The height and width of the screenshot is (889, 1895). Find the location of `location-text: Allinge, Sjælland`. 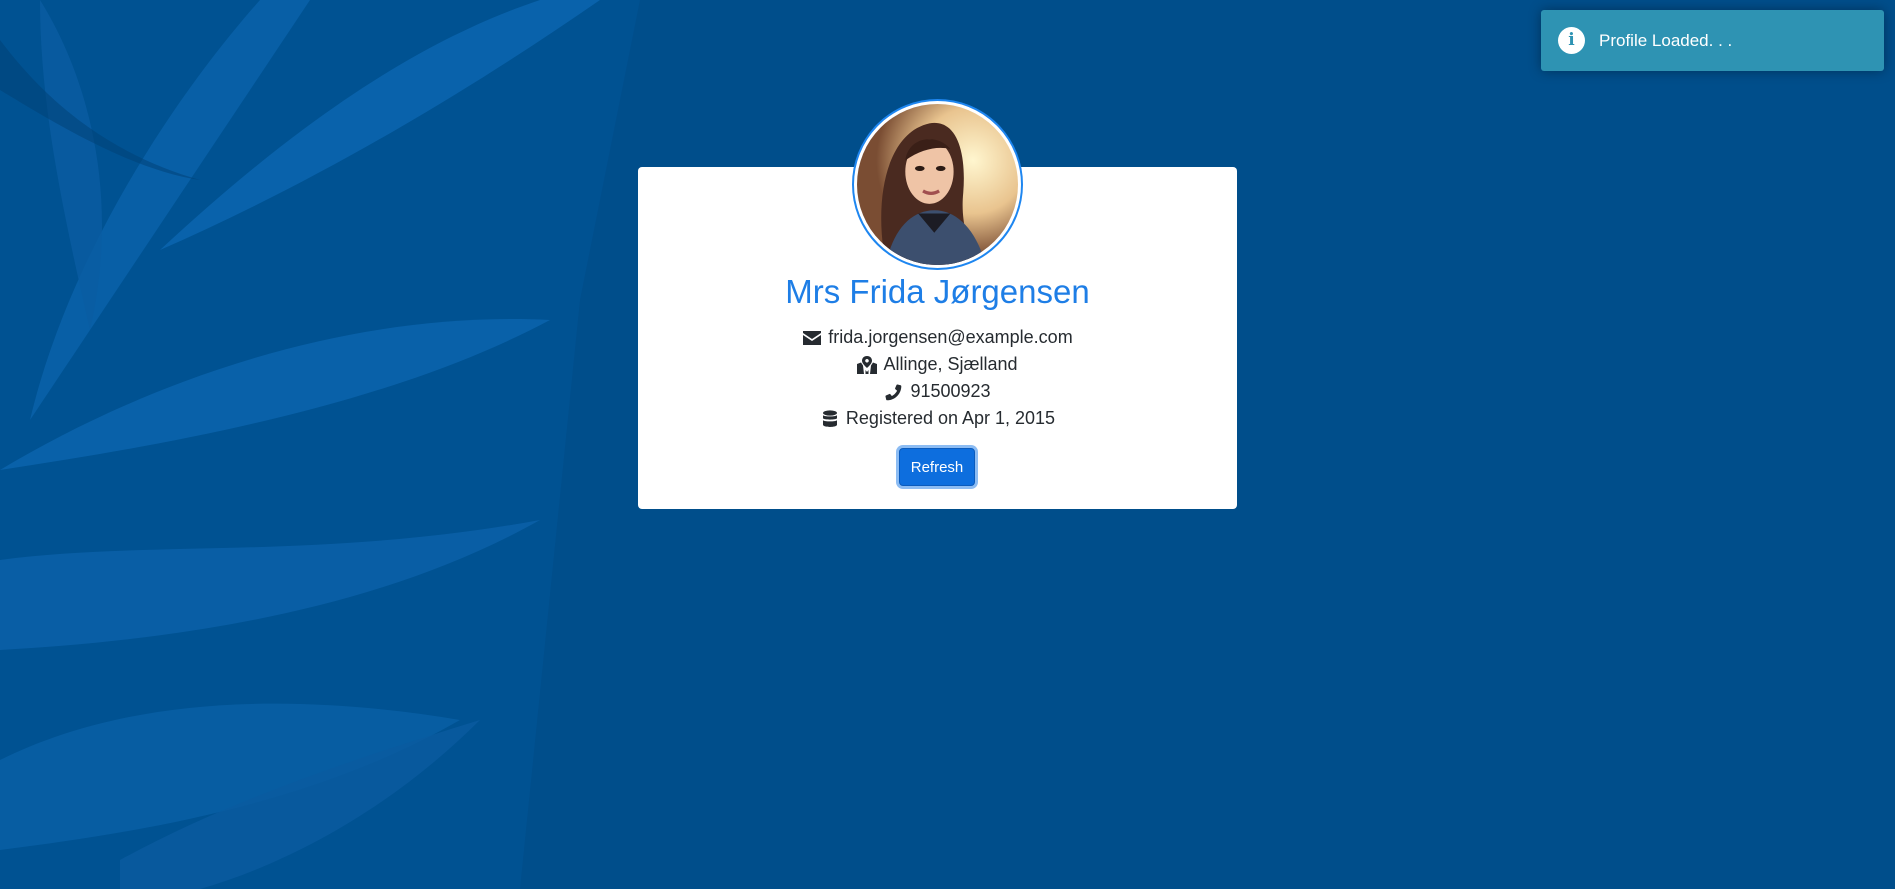

location-text: Allinge, Sjælland is located at coordinates (950, 364).